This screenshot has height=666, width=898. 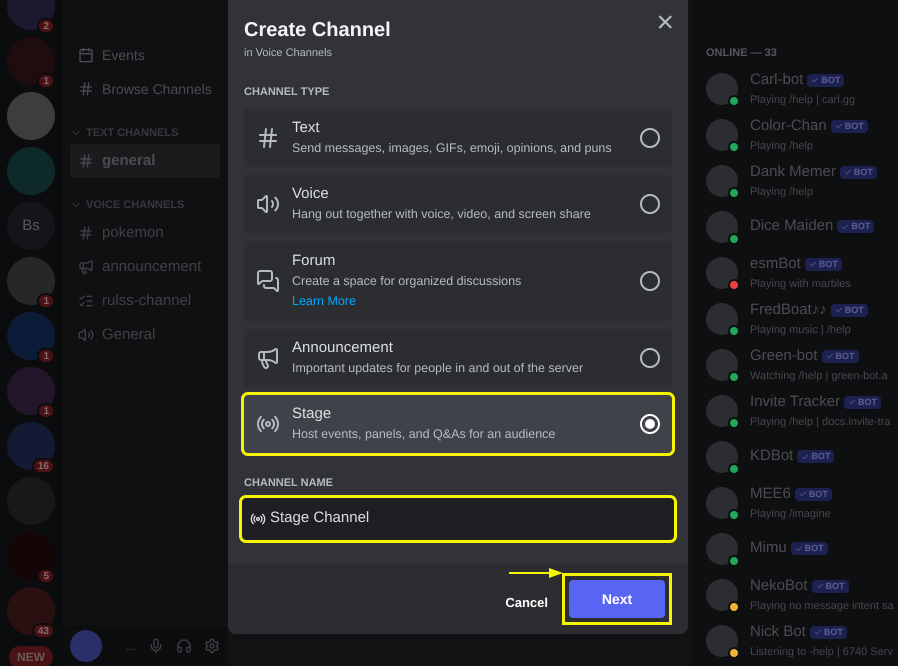 What do you see at coordinates (312, 414) in the screenshot?
I see `option-title: Stage` at bounding box center [312, 414].